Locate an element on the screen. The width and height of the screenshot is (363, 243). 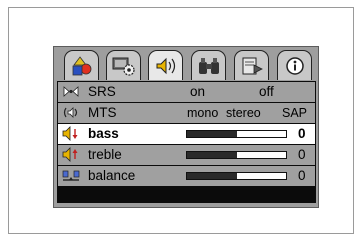
tab-input is located at coordinates (251, 65).